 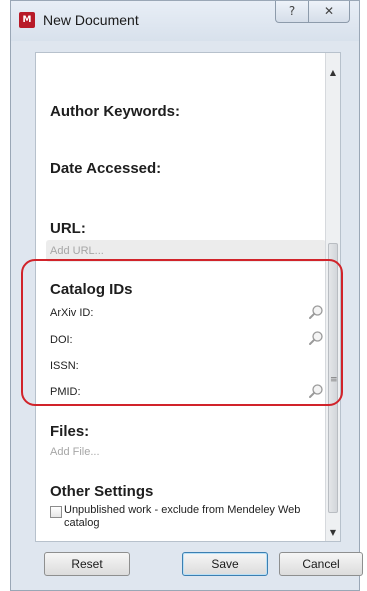 What do you see at coordinates (102, 491) in the screenshot?
I see `other-settings-heading: Other Settings` at bounding box center [102, 491].